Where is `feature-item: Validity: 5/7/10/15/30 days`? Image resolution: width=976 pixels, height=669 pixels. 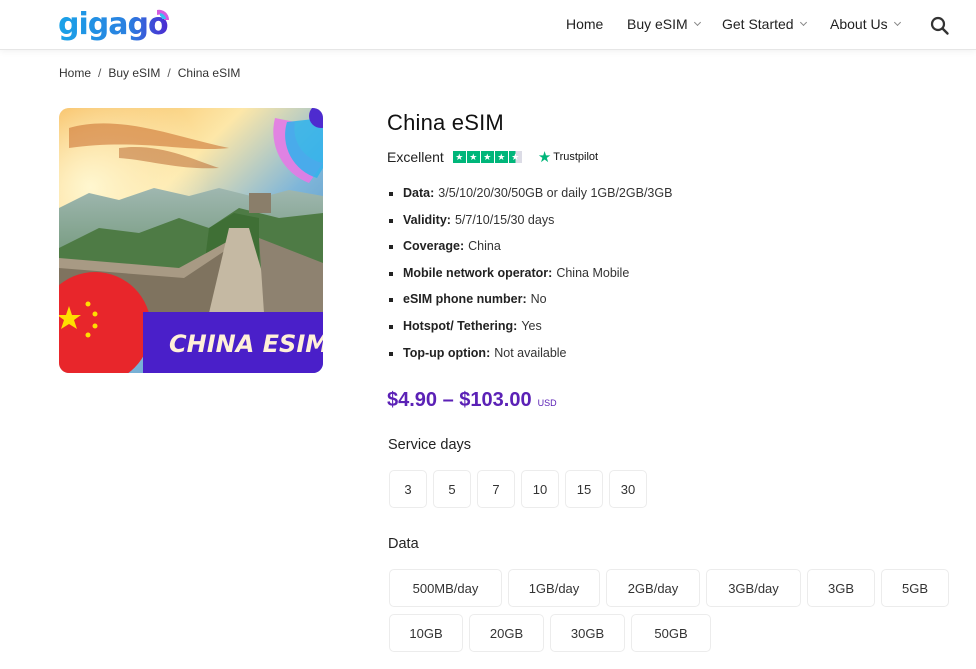
feature-item: Validity: 5/7/10/15/30 days is located at coordinates (529, 226).